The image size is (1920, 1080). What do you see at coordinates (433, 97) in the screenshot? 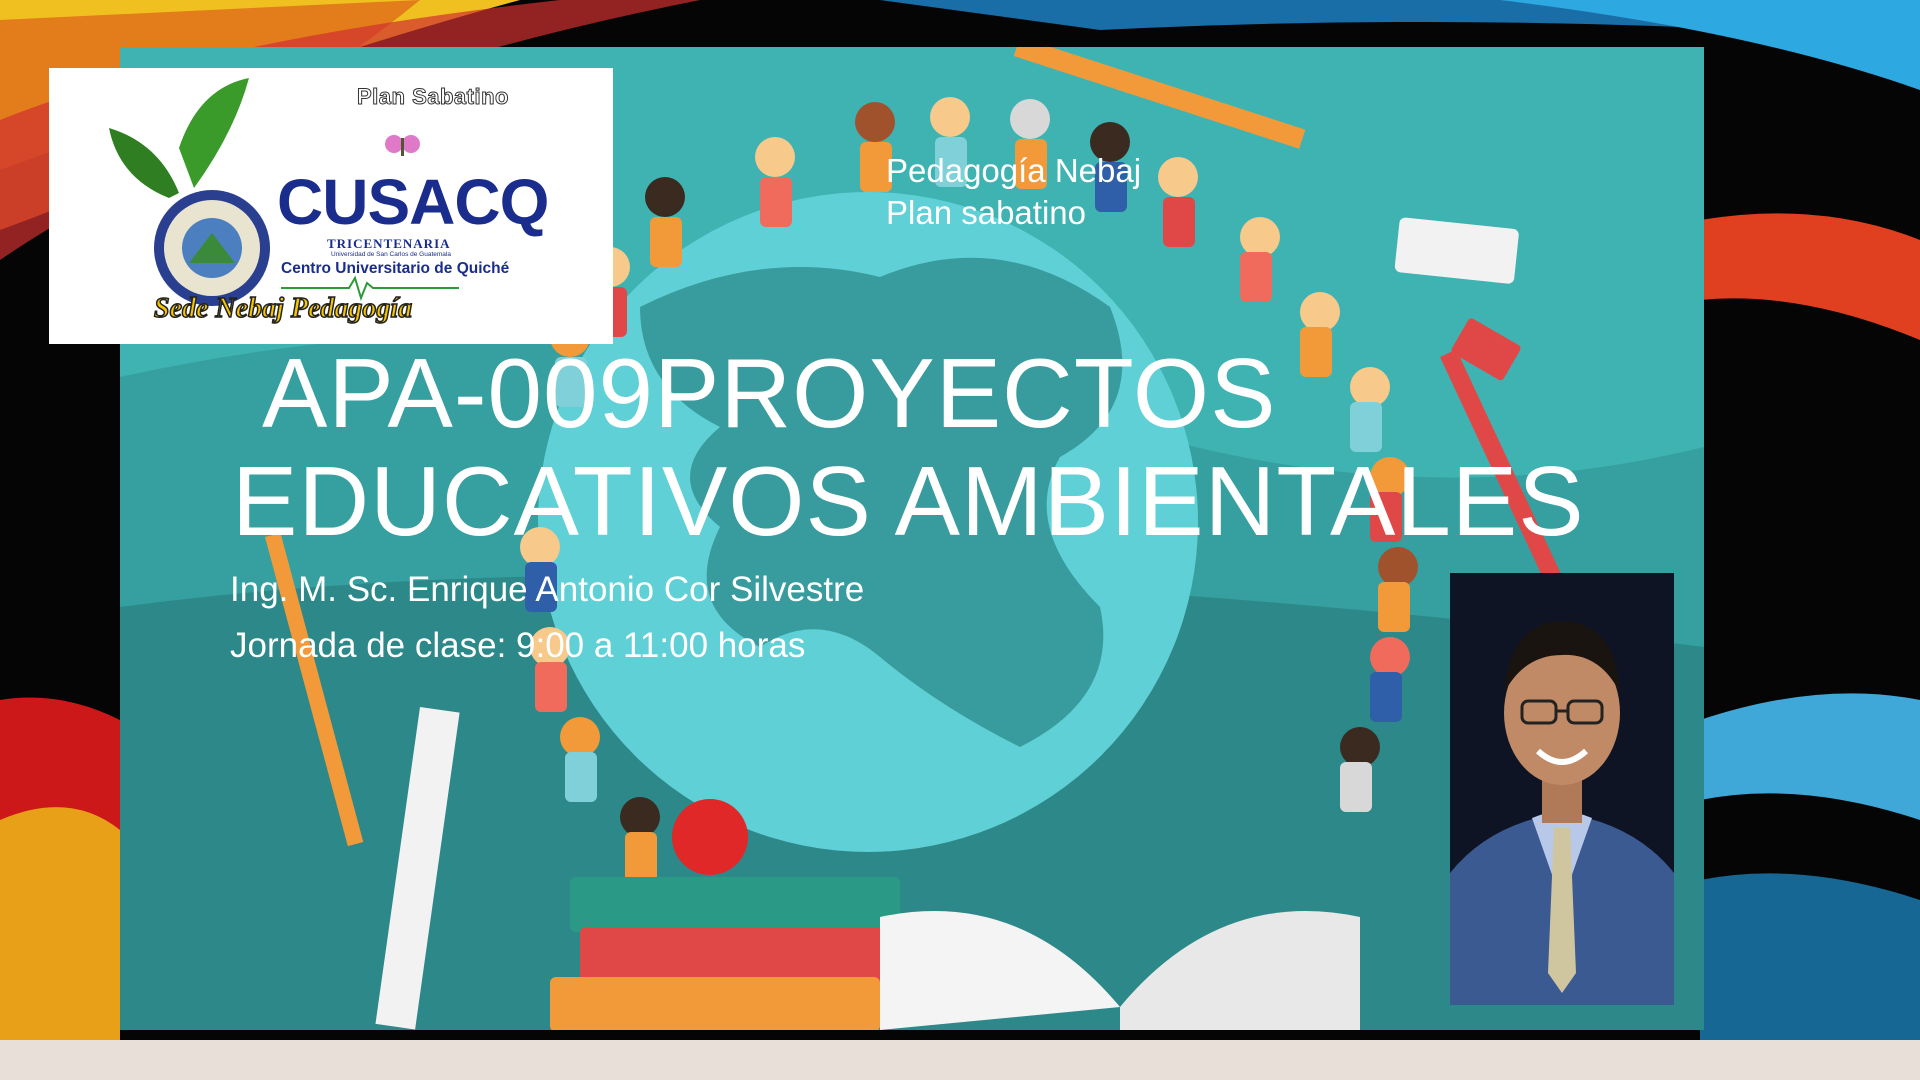
I see `plan-sabatino-label: Plan Sabatino` at bounding box center [433, 97].